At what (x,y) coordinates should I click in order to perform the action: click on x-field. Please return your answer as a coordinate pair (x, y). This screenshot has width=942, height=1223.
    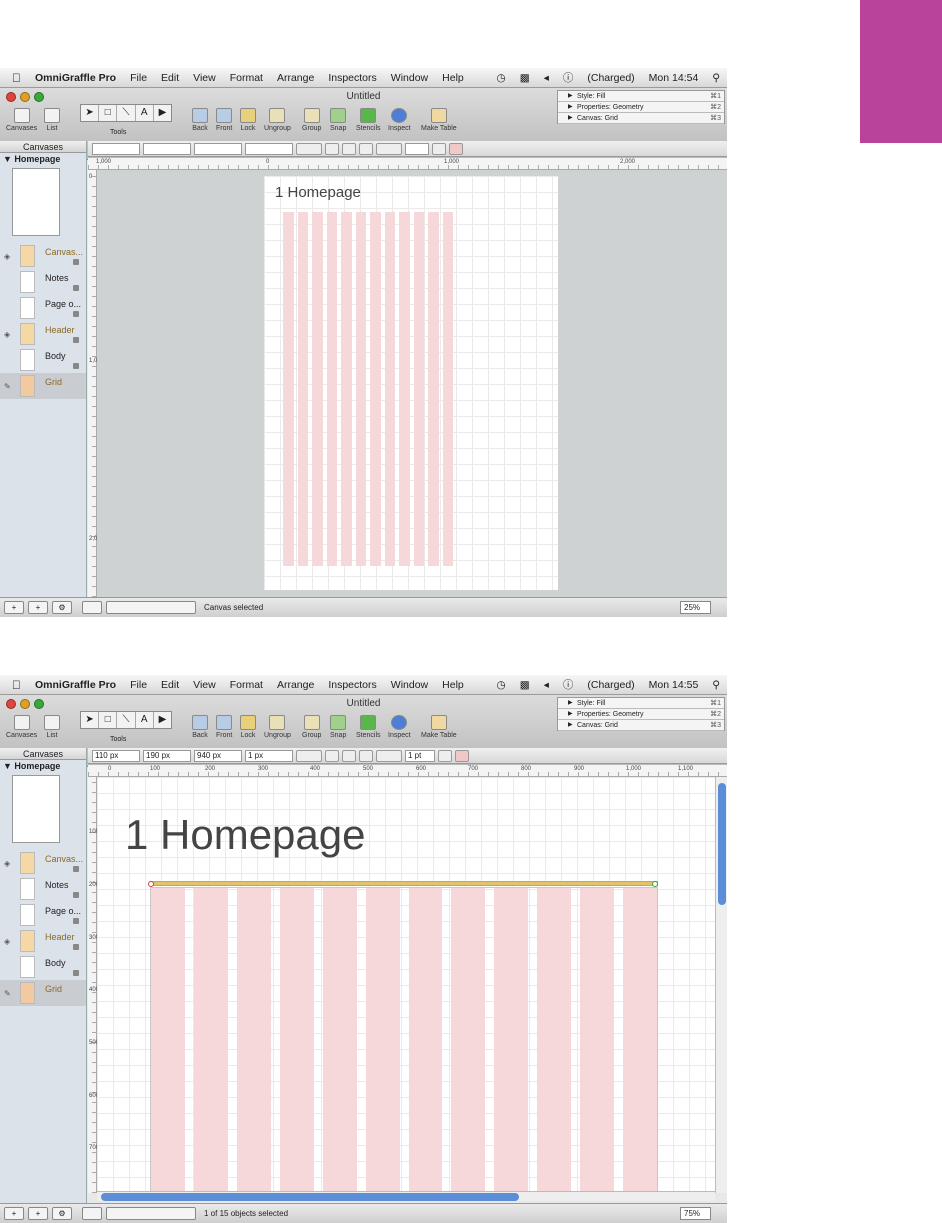
    Looking at the image, I should click on (116, 148).